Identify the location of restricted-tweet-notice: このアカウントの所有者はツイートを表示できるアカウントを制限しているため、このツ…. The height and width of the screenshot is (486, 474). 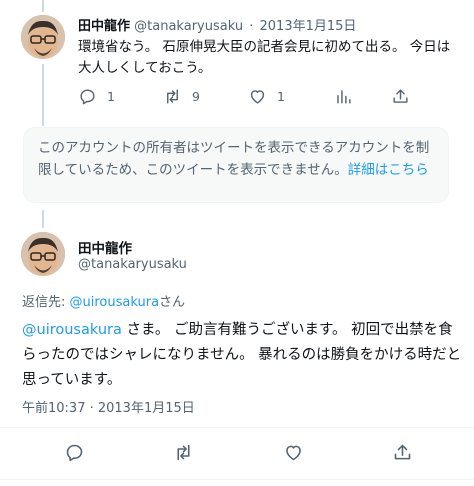
(236, 165).